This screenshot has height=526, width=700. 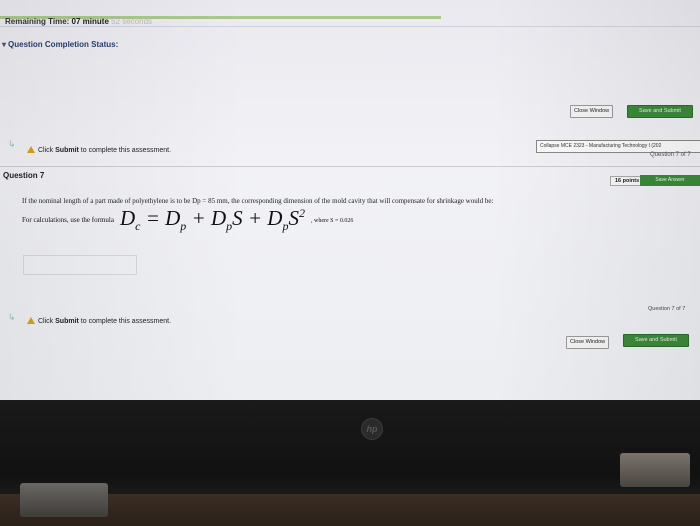 I want to click on question-counter-bottom: Question 7 of 7, so click(x=667, y=309).